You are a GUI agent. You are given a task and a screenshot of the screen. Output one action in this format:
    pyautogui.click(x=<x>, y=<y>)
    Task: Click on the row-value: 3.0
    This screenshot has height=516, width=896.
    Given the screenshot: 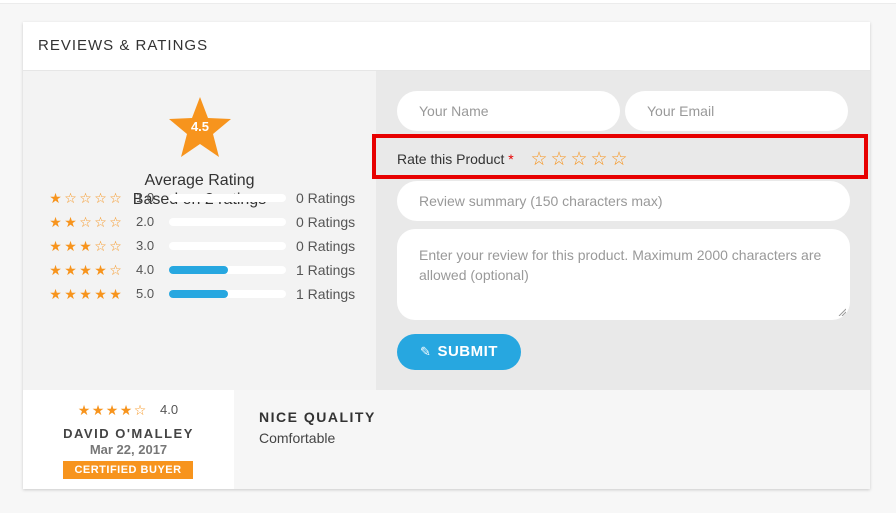 What is the action you would take?
    pyautogui.click(x=145, y=245)
    